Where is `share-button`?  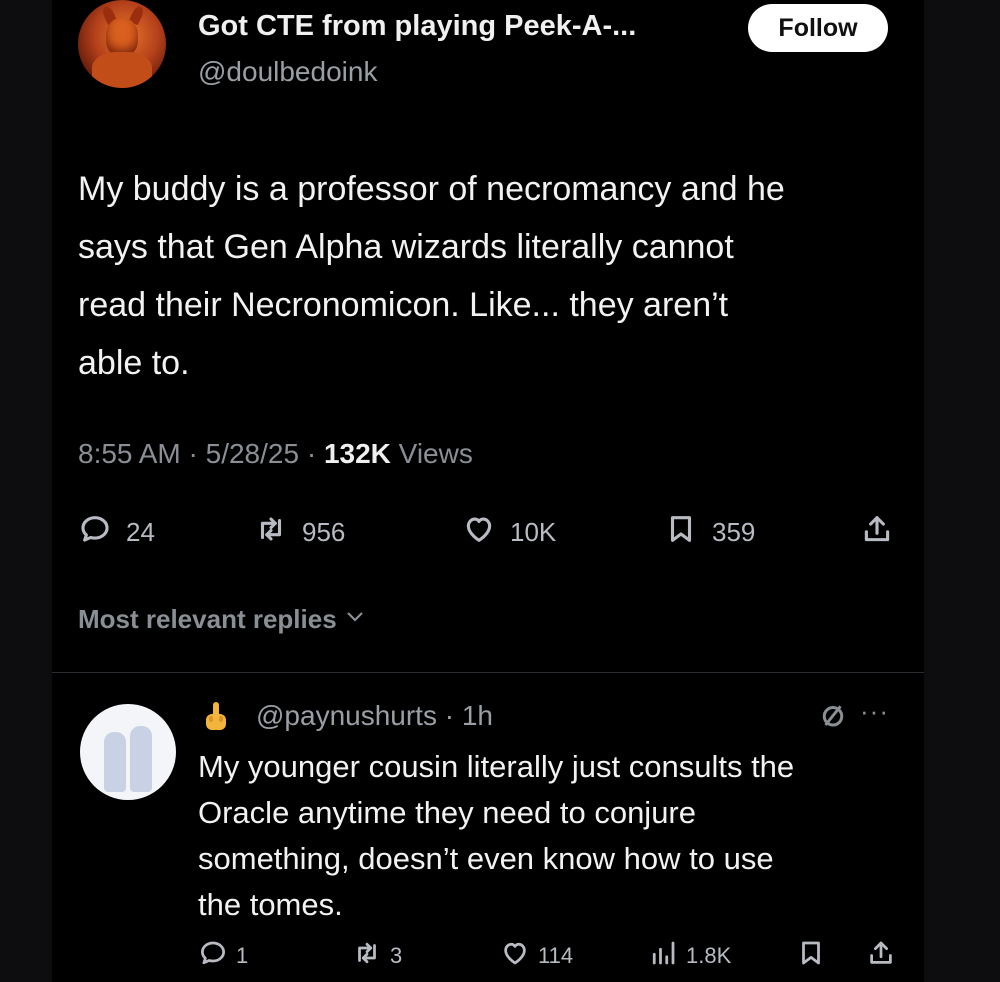
share-button is located at coordinates (877, 532).